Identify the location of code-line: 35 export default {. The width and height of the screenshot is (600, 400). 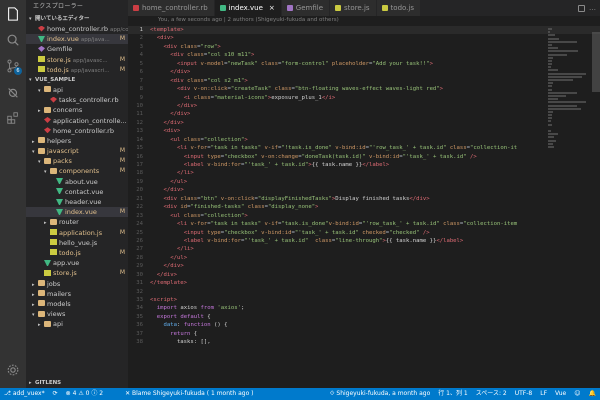
(364, 317).